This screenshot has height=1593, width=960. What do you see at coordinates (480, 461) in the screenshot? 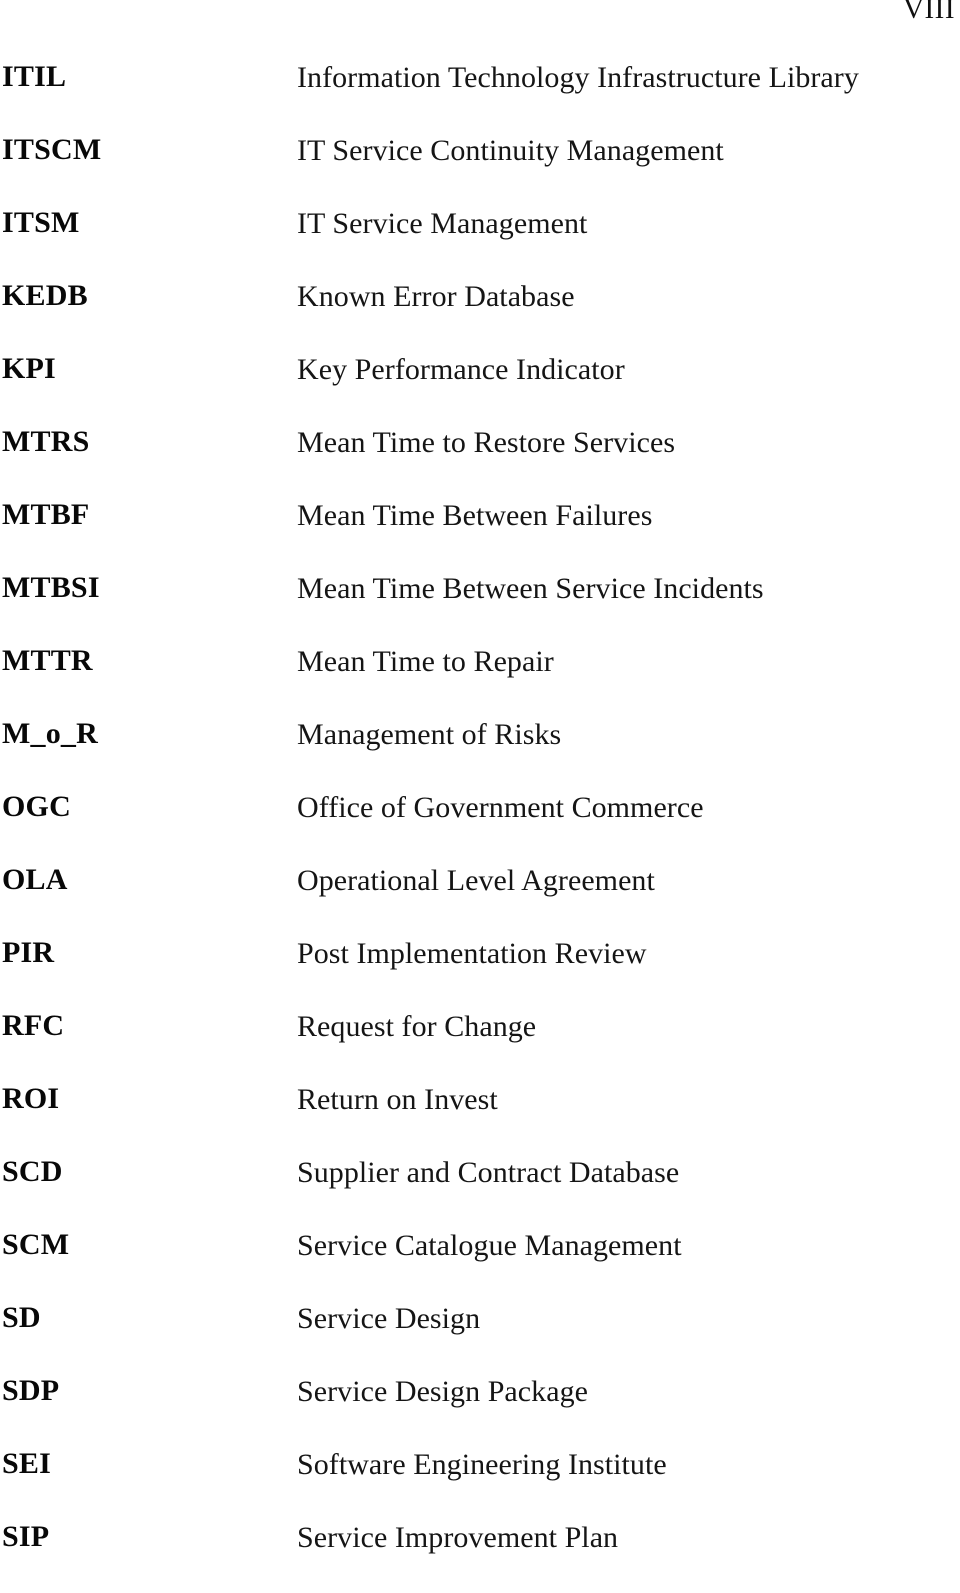
I see `glossary-entry: MTRS Mean Time to Restore Services` at bounding box center [480, 461].